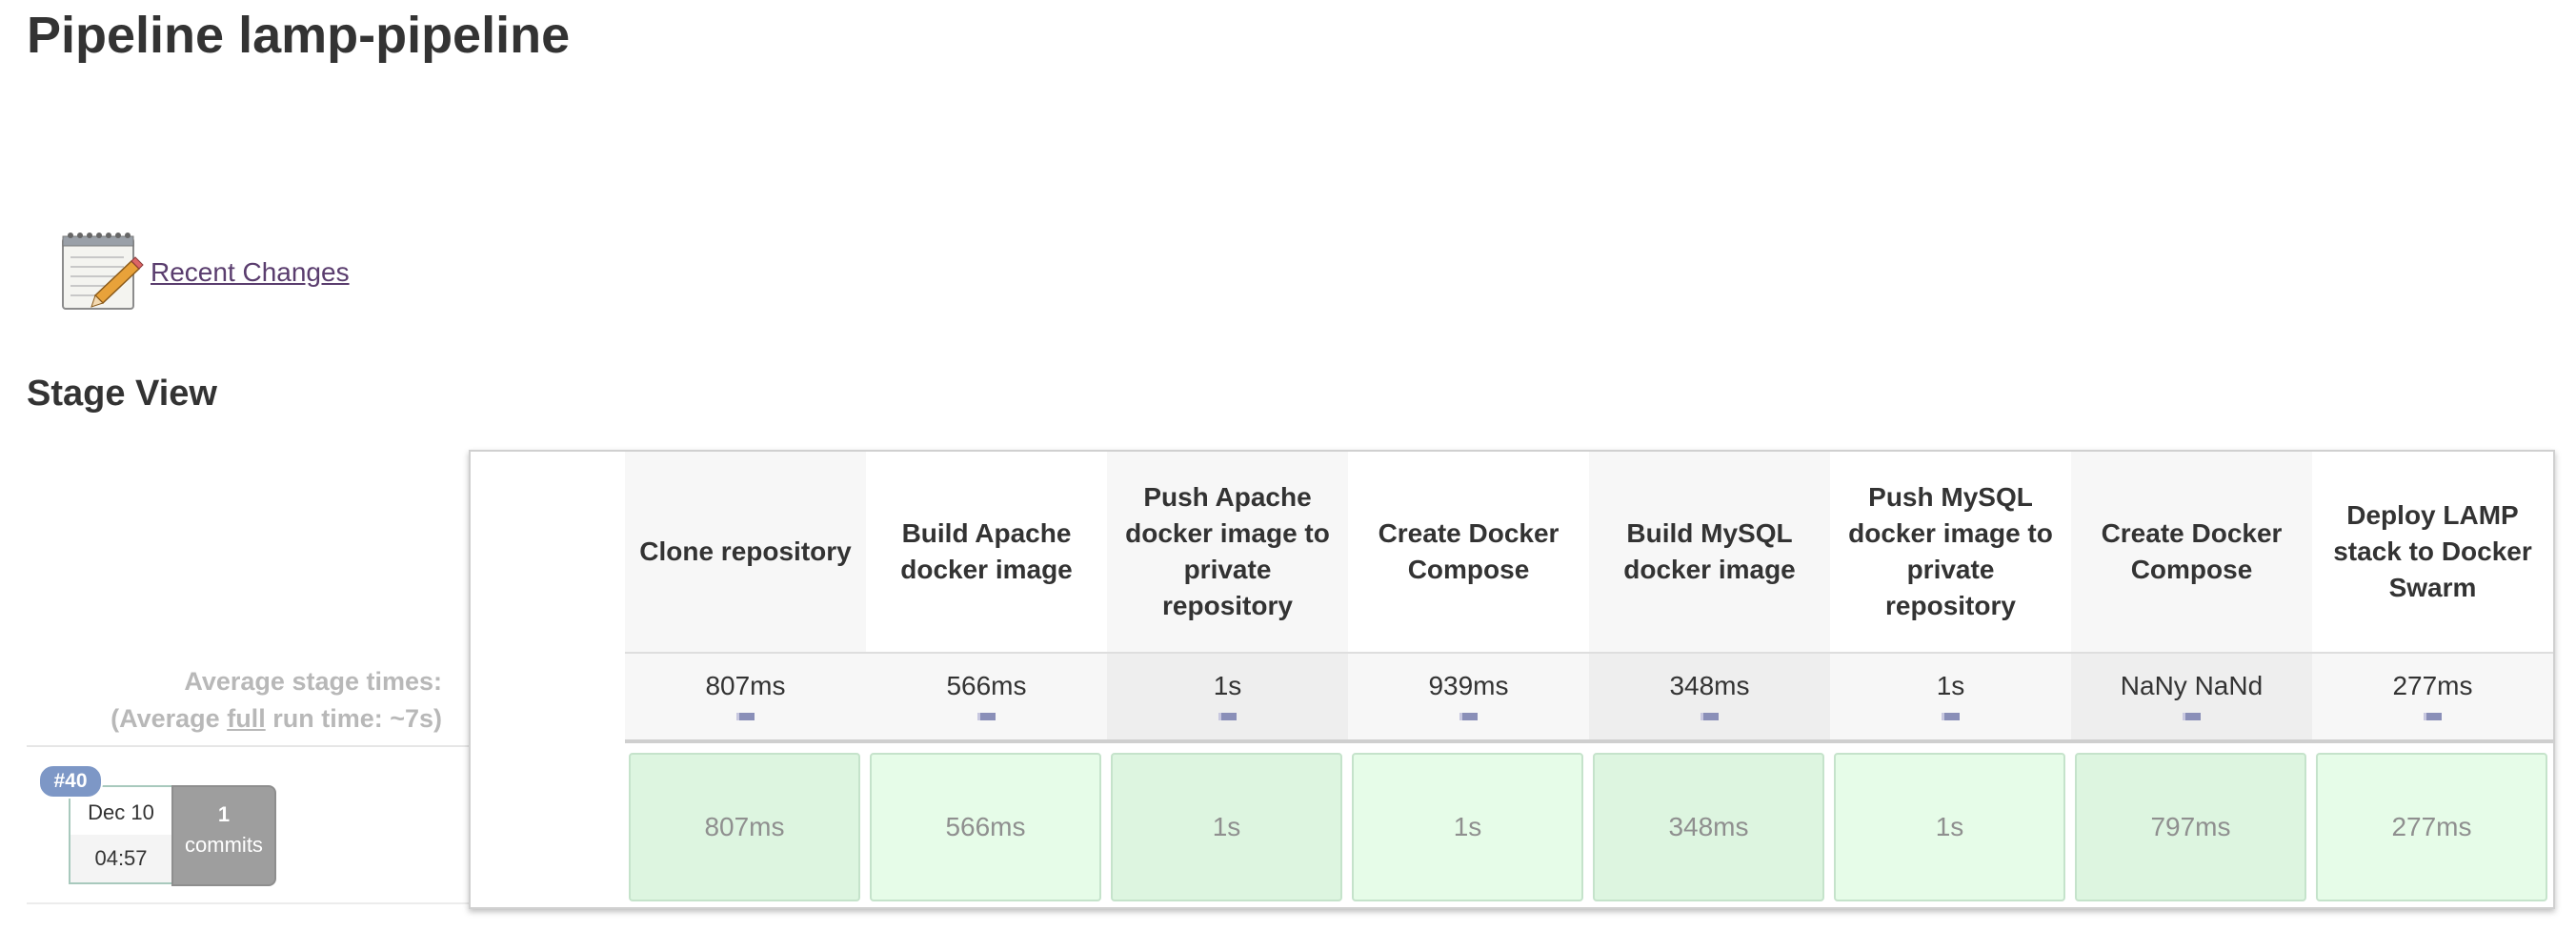 The height and width of the screenshot is (951, 2576). I want to click on stage-average: 939ms, so click(1469, 697).